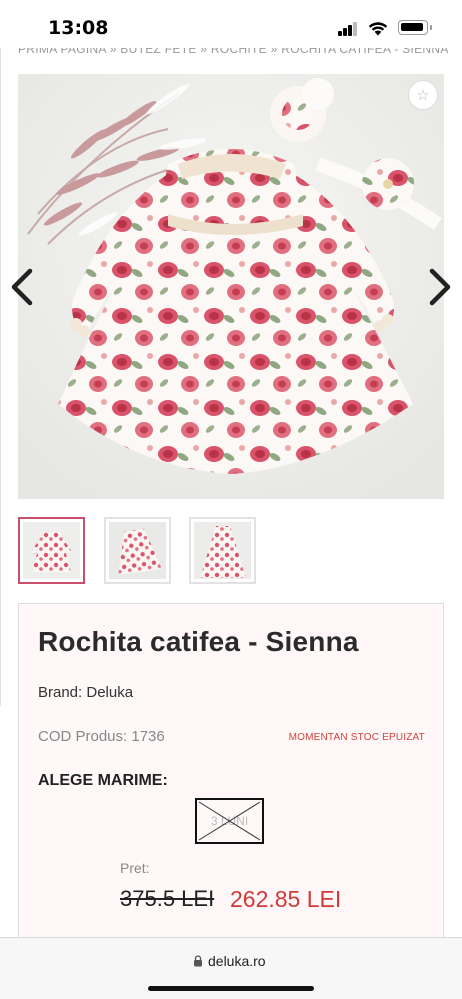 The image size is (462, 999). What do you see at coordinates (103, 780) in the screenshot?
I see `size-heading: ALEGE MARIME:` at bounding box center [103, 780].